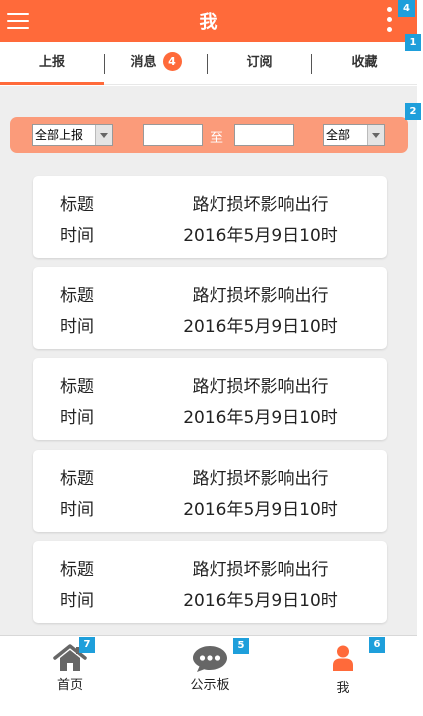  Describe the element at coordinates (354, 135) in the screenshot. I see `status-select: 全部` at that location.